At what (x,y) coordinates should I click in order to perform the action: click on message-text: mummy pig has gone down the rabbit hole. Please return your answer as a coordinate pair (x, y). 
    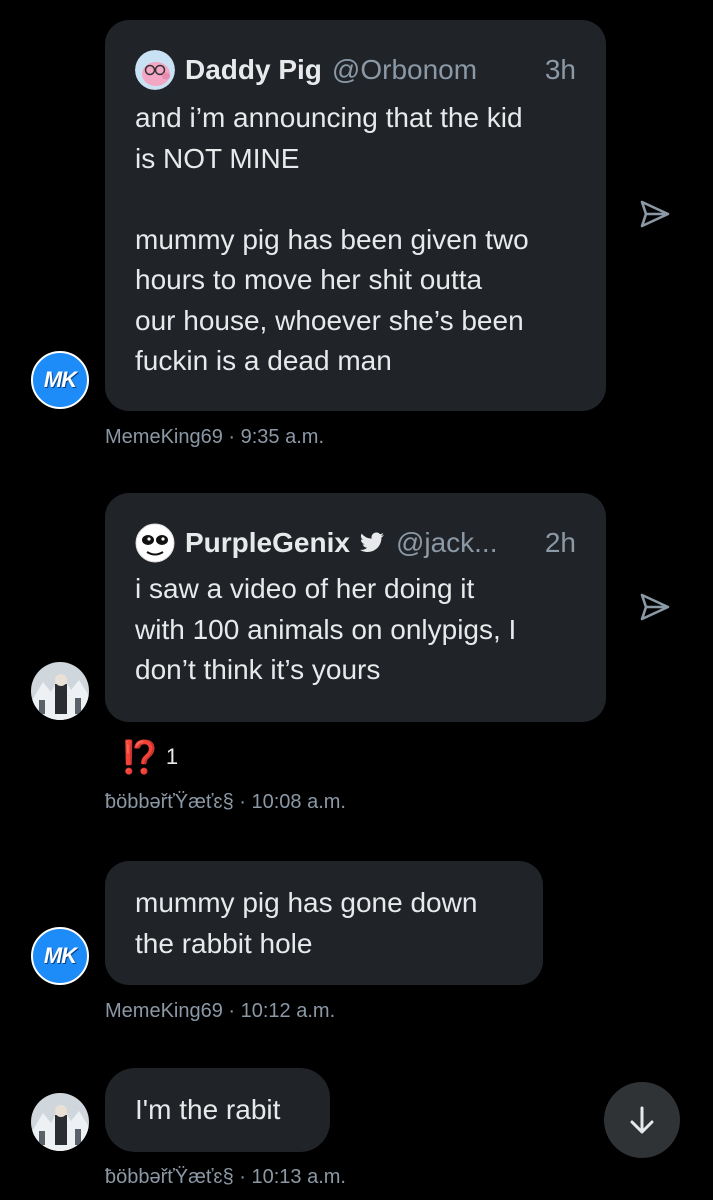
    Looking at the image, I should click on (306, 923).